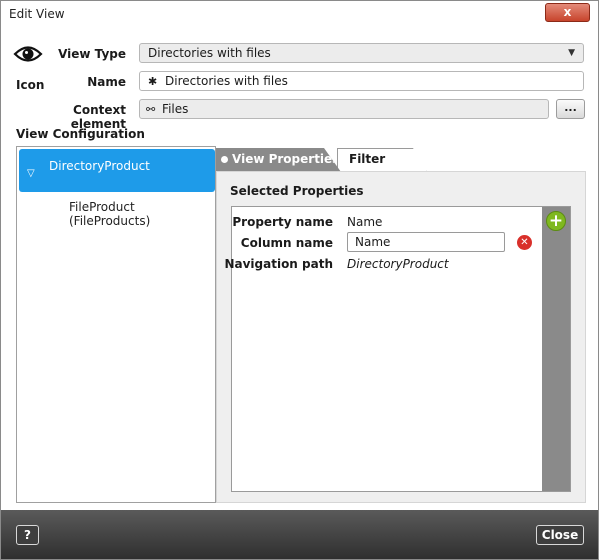 The height and width of the screenshot is (560, 599). Describe the element at coordinates (556, 349) in the screenshot. I see `property-side-bar: +` at that location.